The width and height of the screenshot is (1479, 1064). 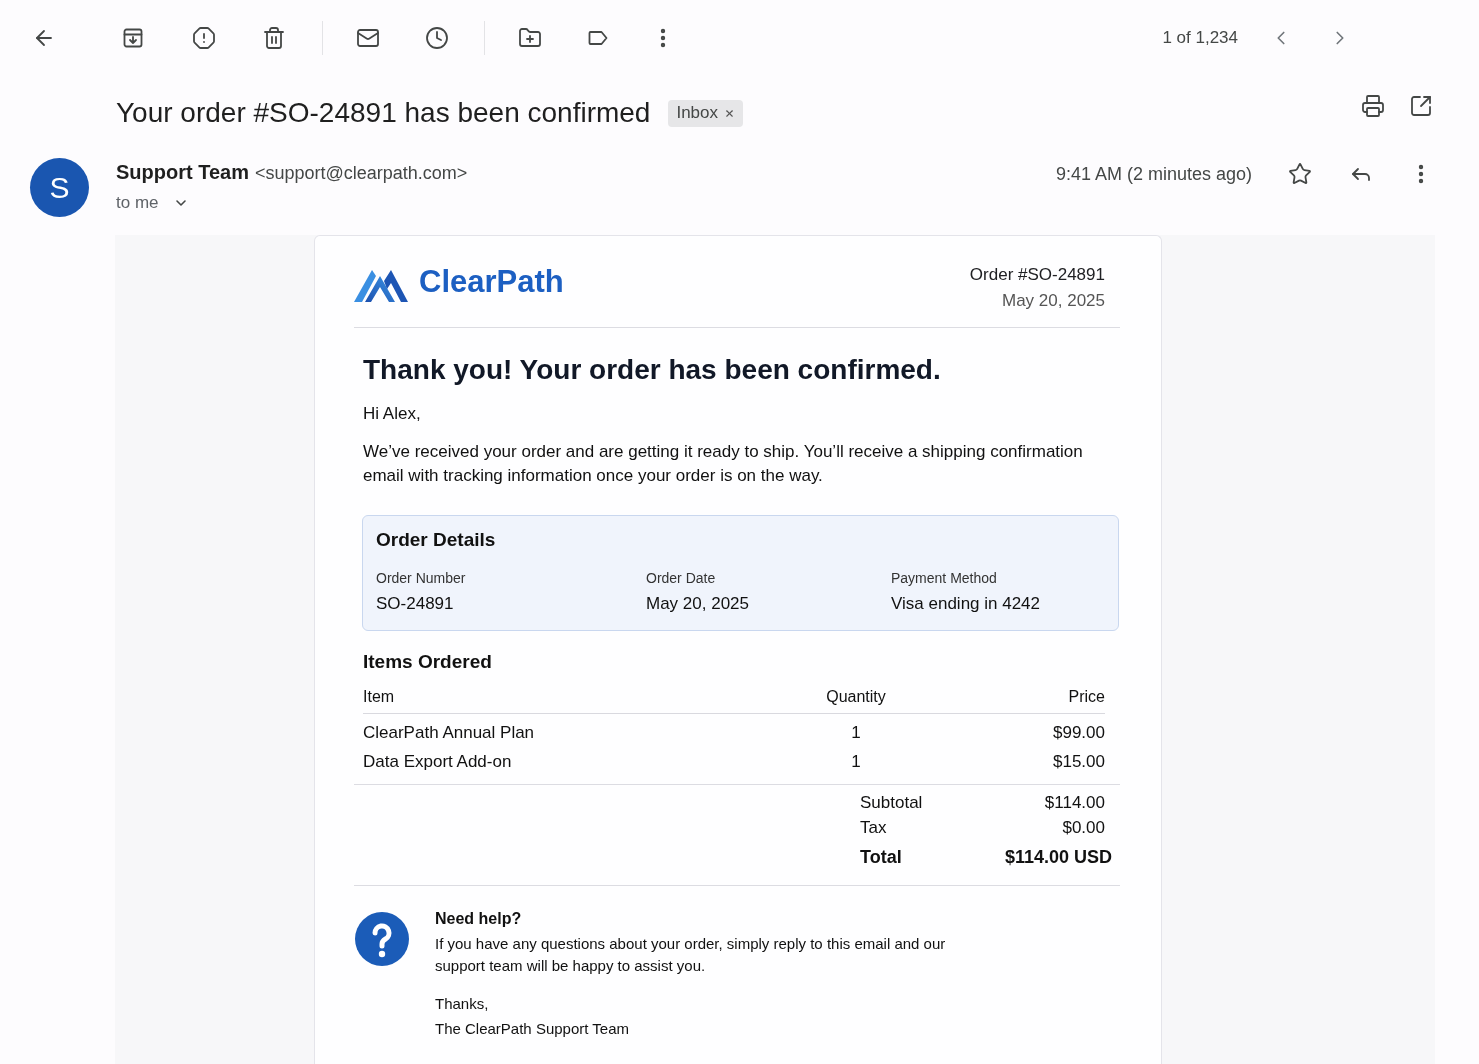 What do you see at coordinates (1300, 174) in the screenshot?
I see `star-icon` at bounding box center [1300, 174].